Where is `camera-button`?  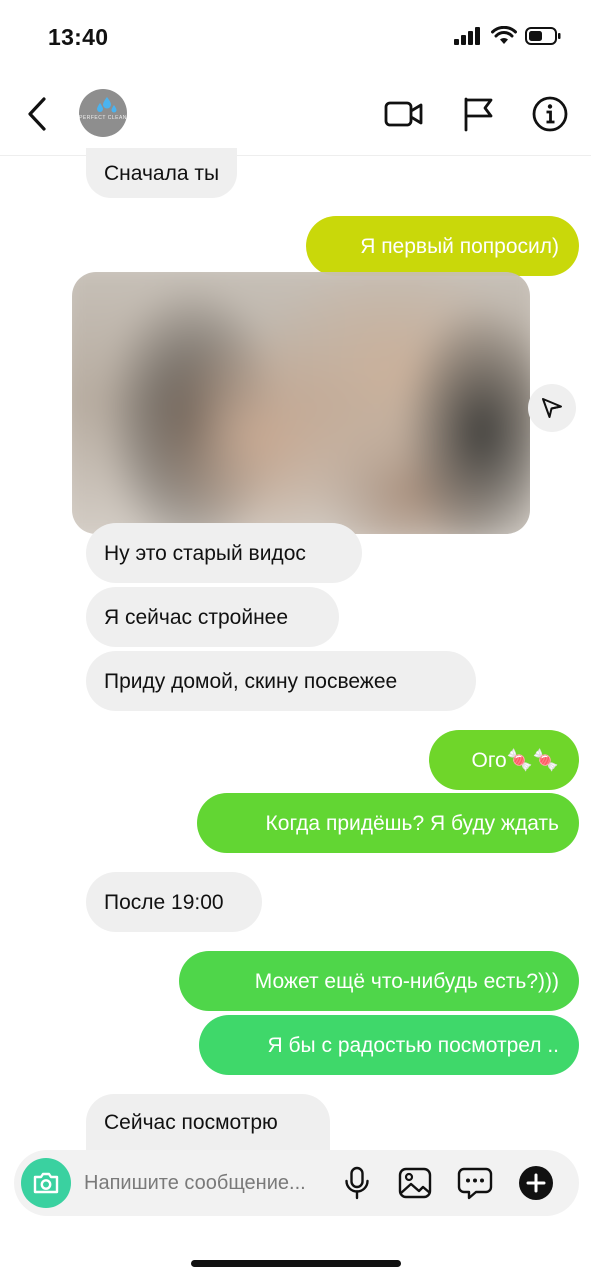 camera-button is located at coordinates (46, 1183).